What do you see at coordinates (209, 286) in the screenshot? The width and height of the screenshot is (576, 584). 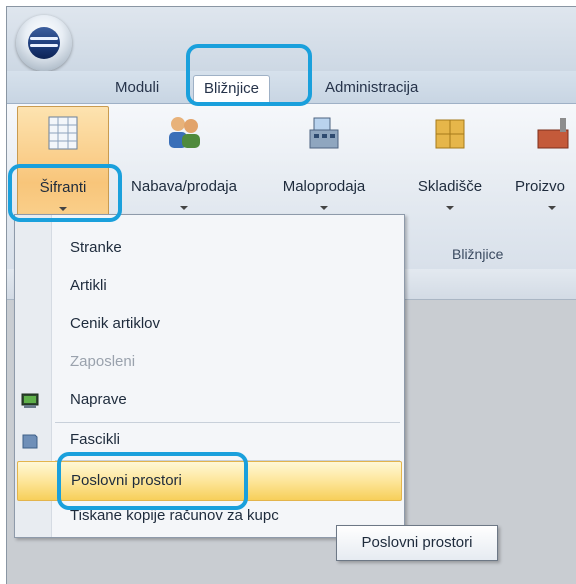 I see `menu-item-artikli: Artikli` at bounding box center [209, 286].